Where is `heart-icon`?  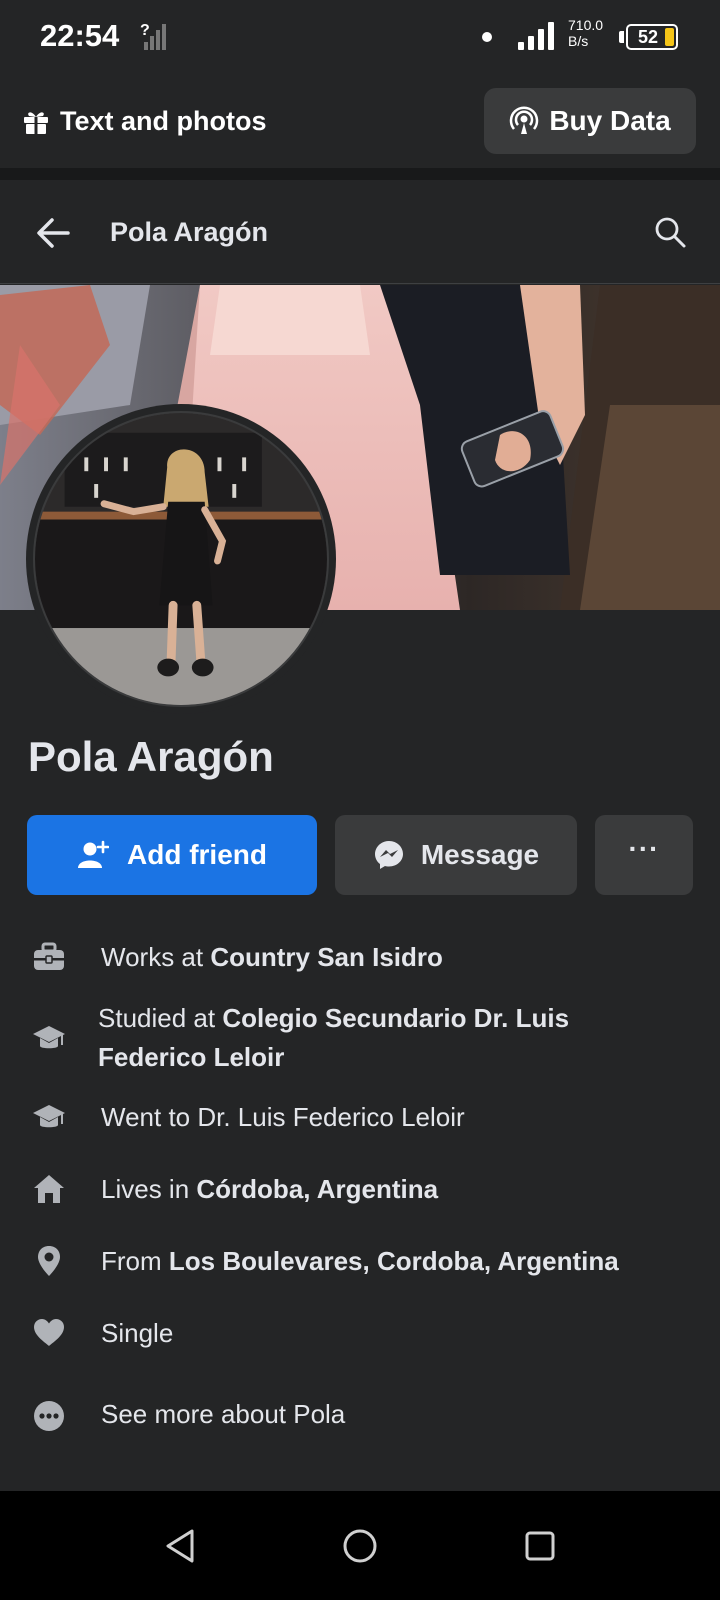
heart-icon is located at coordinates (49, 1332).